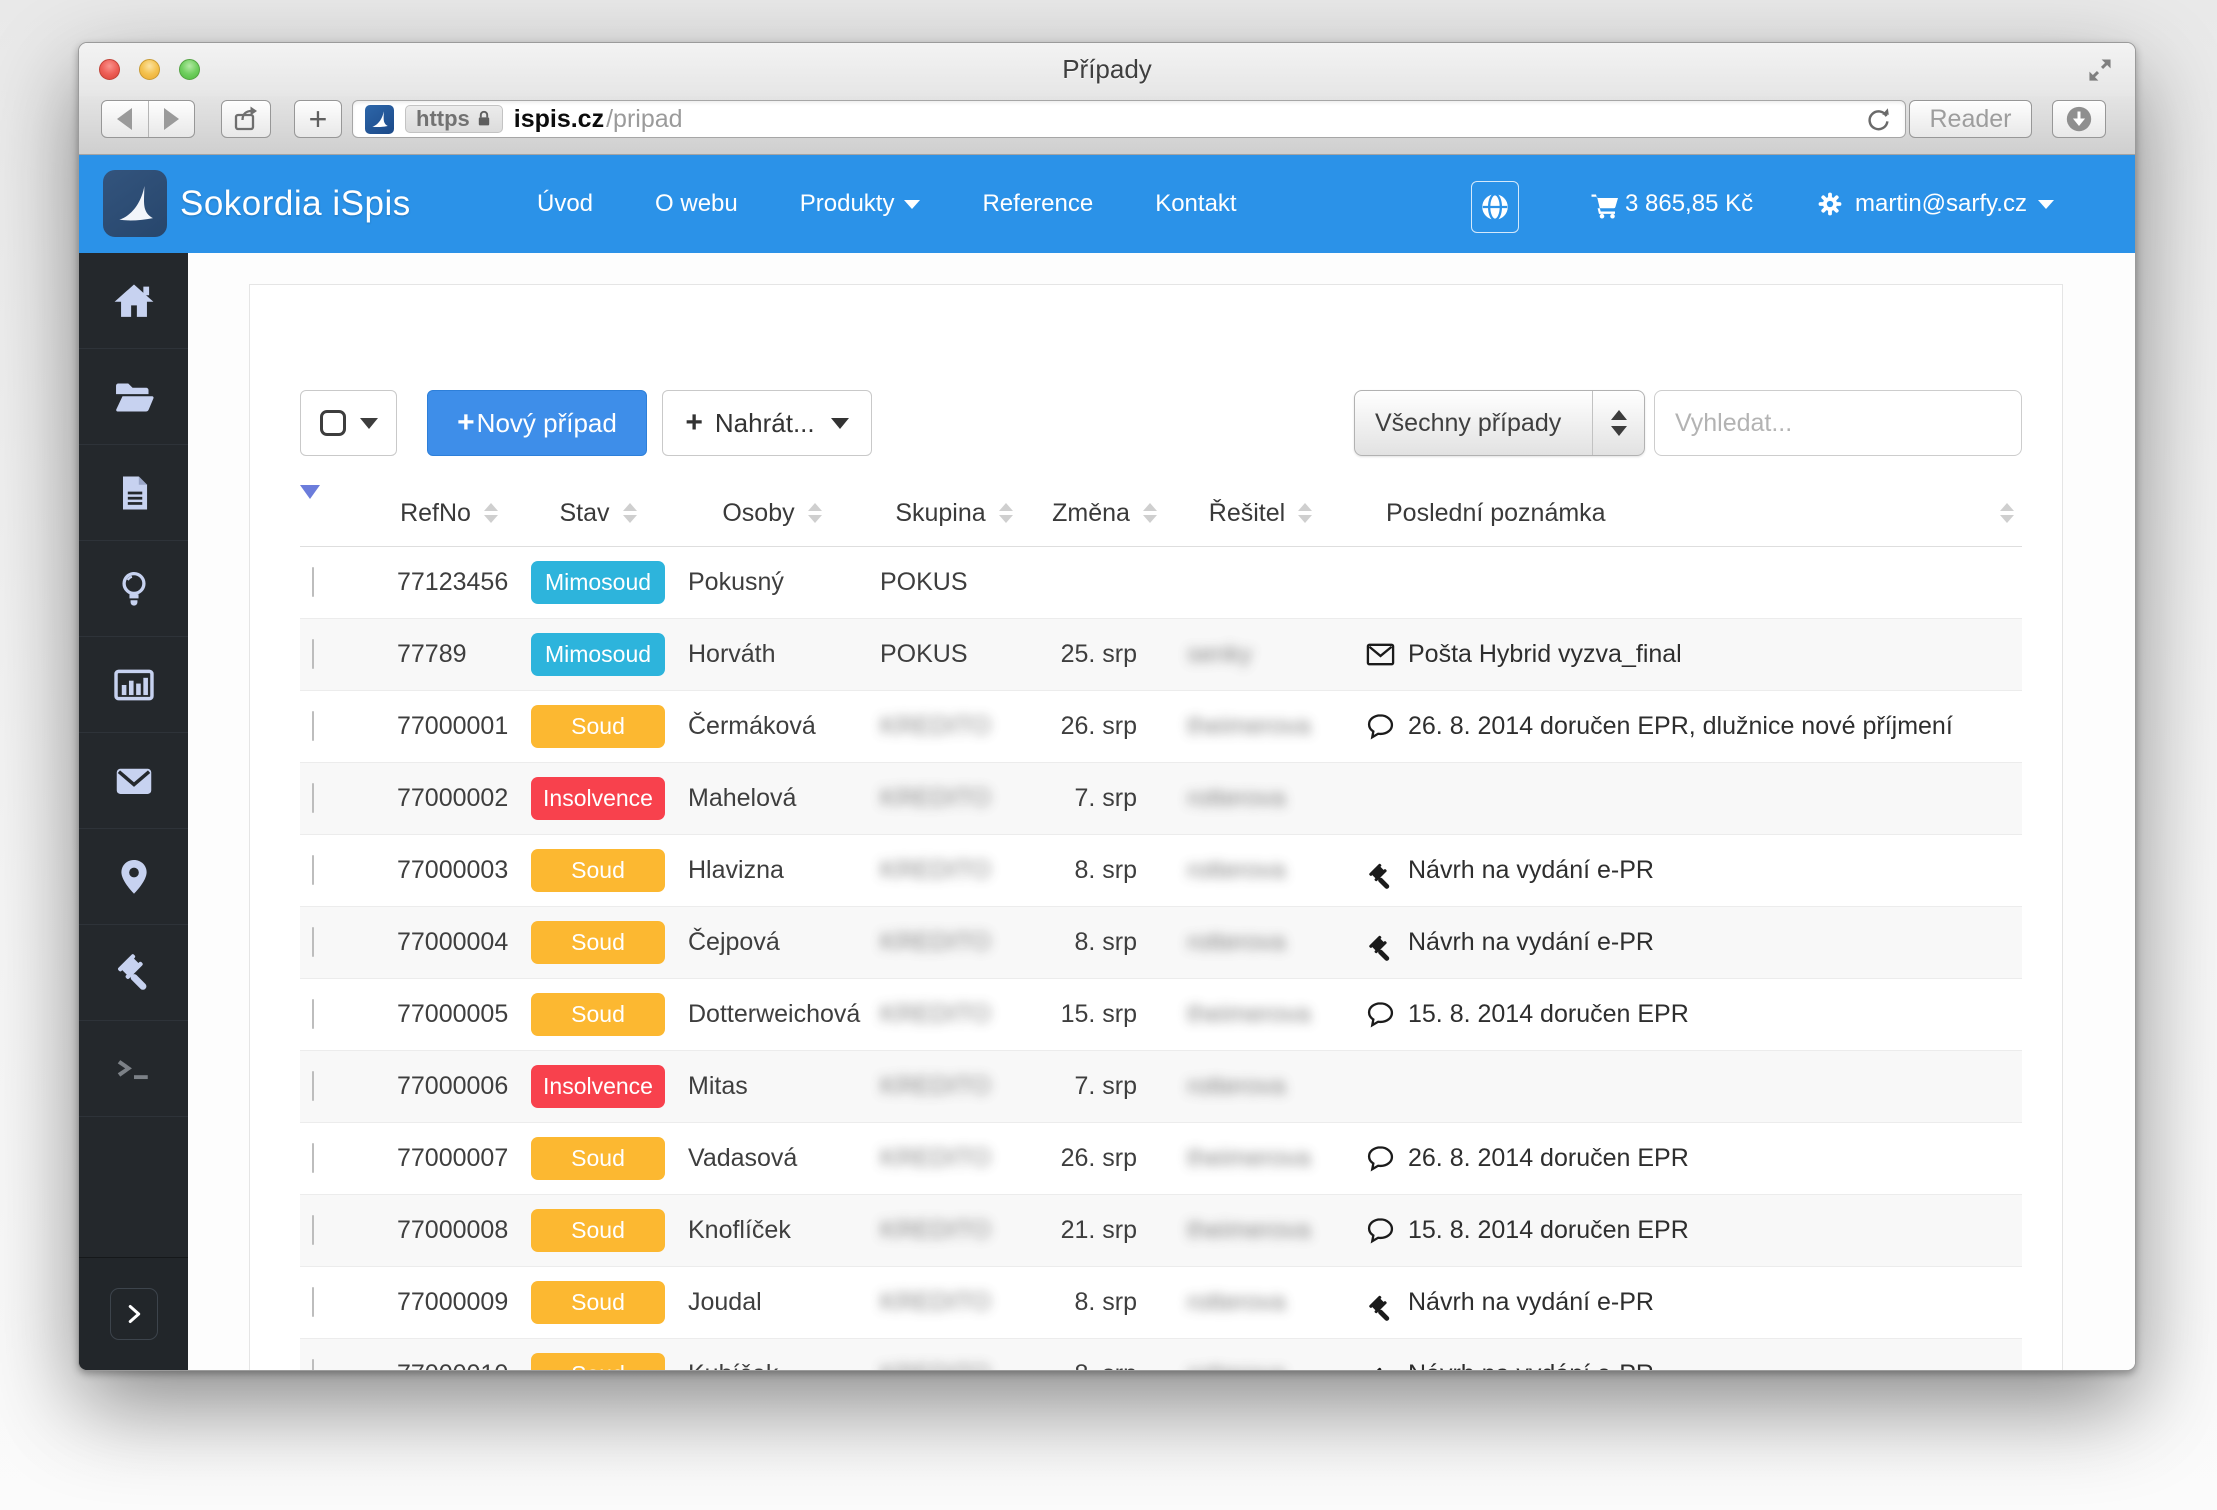  What do you see at coordinates (133, 589) in the screenshot?
I see `sidebar-item-lightbulb` at bounding box center [133, 589].